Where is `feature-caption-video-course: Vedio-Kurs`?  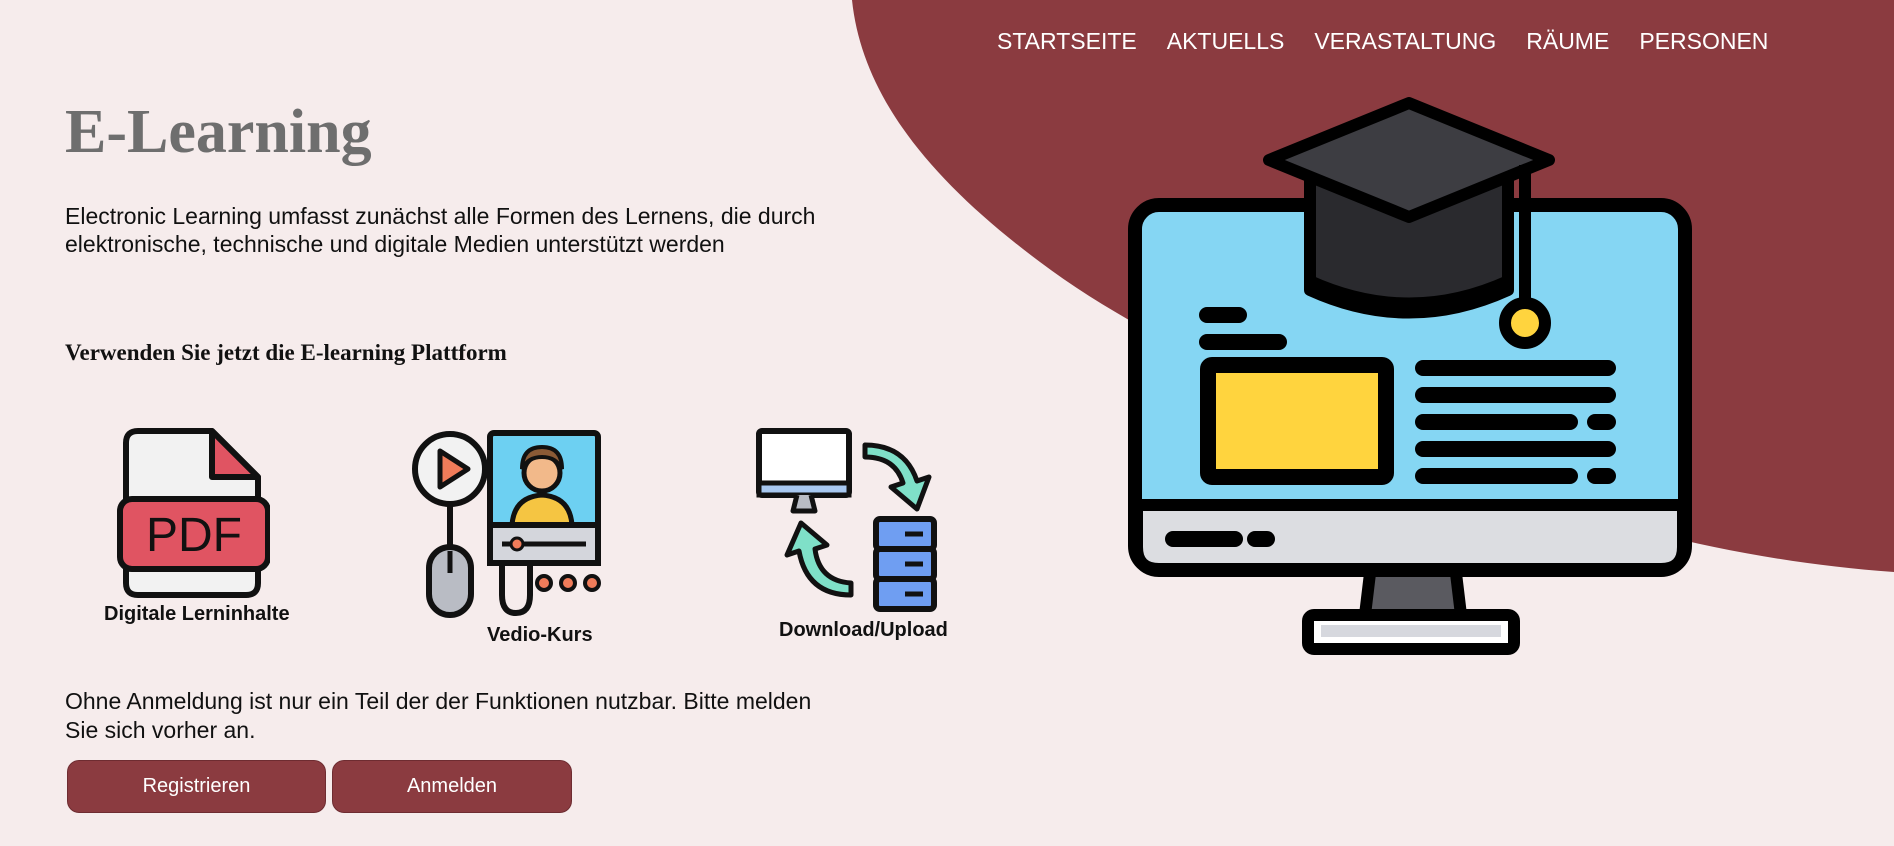 feature-caption-video-course: Vedio-Kurs is located at coordinates (540, 635).